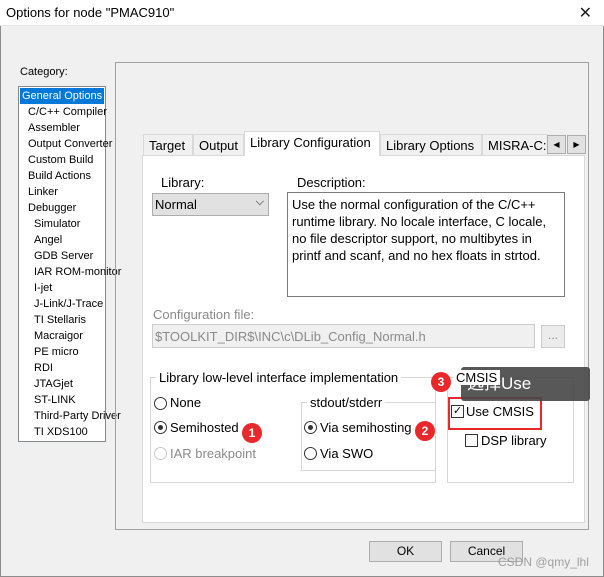  Describe the element at coordinates (160, 453) in the screenshot. I see `radio-iar-breakpoint` at that location.